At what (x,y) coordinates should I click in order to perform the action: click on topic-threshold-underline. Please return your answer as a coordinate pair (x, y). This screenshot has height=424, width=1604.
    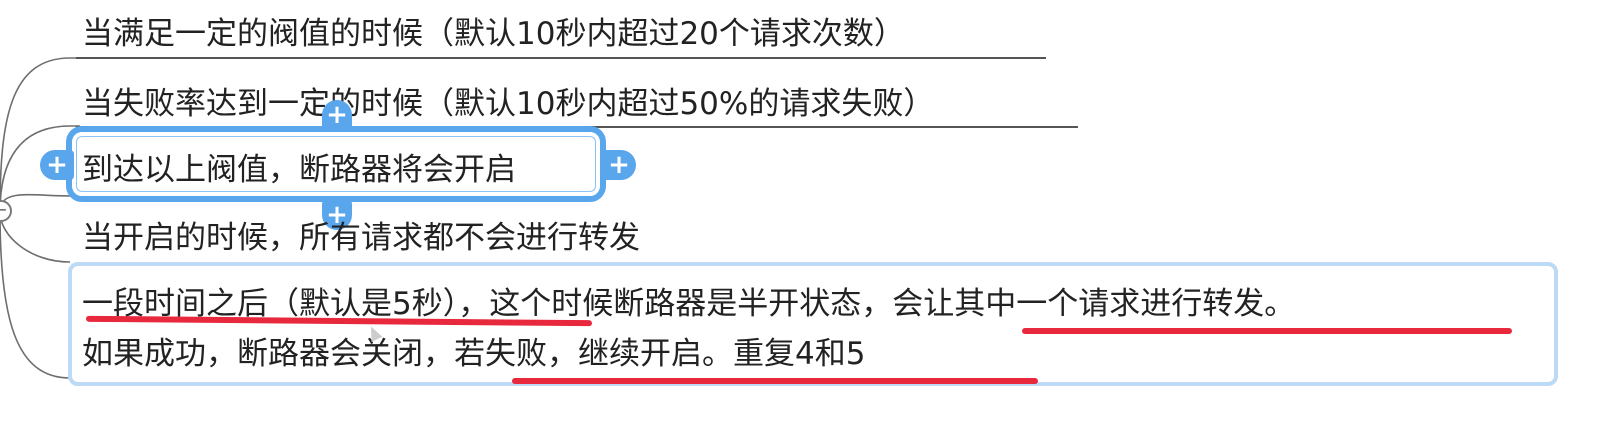
    Looking at the image, I should click on (561, 58).